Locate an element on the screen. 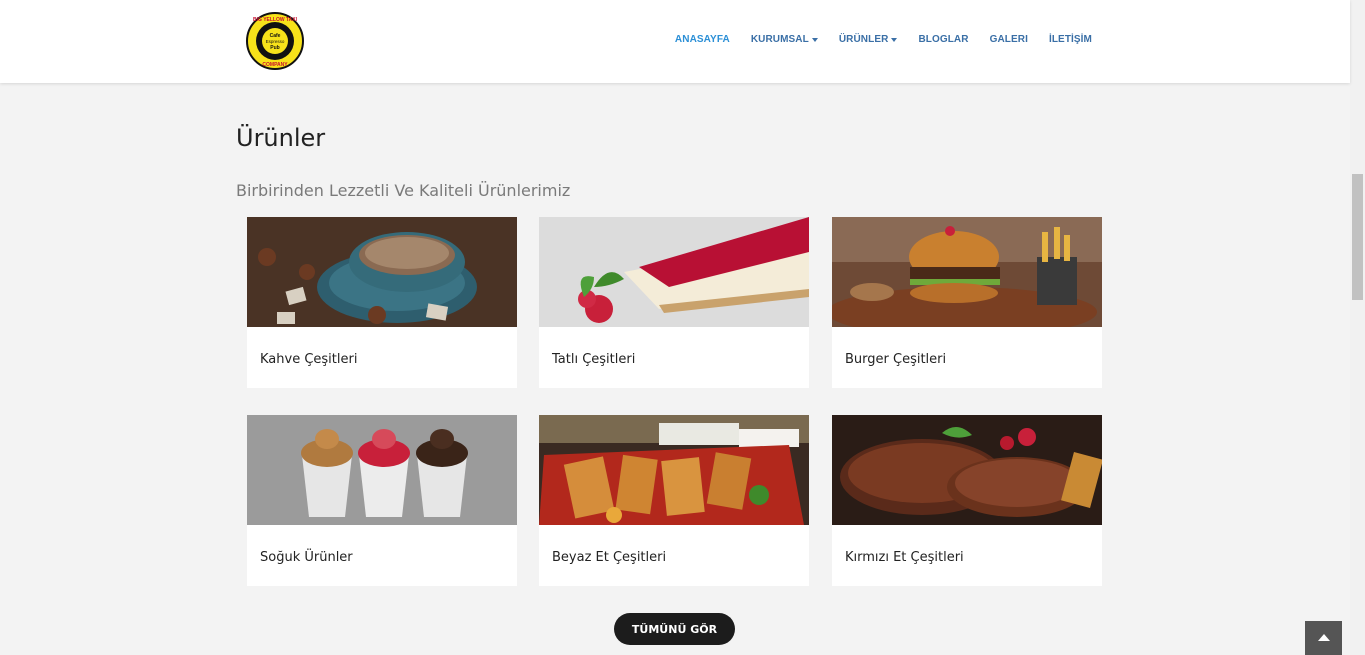 The image size is (1365, 655). nav-label: İLETİŞİM is located at coordinates (1070, 39).